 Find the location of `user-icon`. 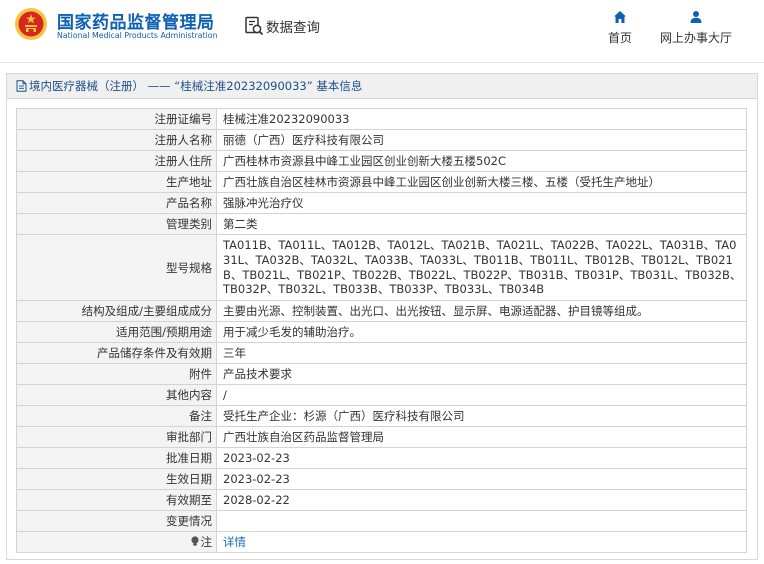

user-icon is located at coordinates (696, 17).